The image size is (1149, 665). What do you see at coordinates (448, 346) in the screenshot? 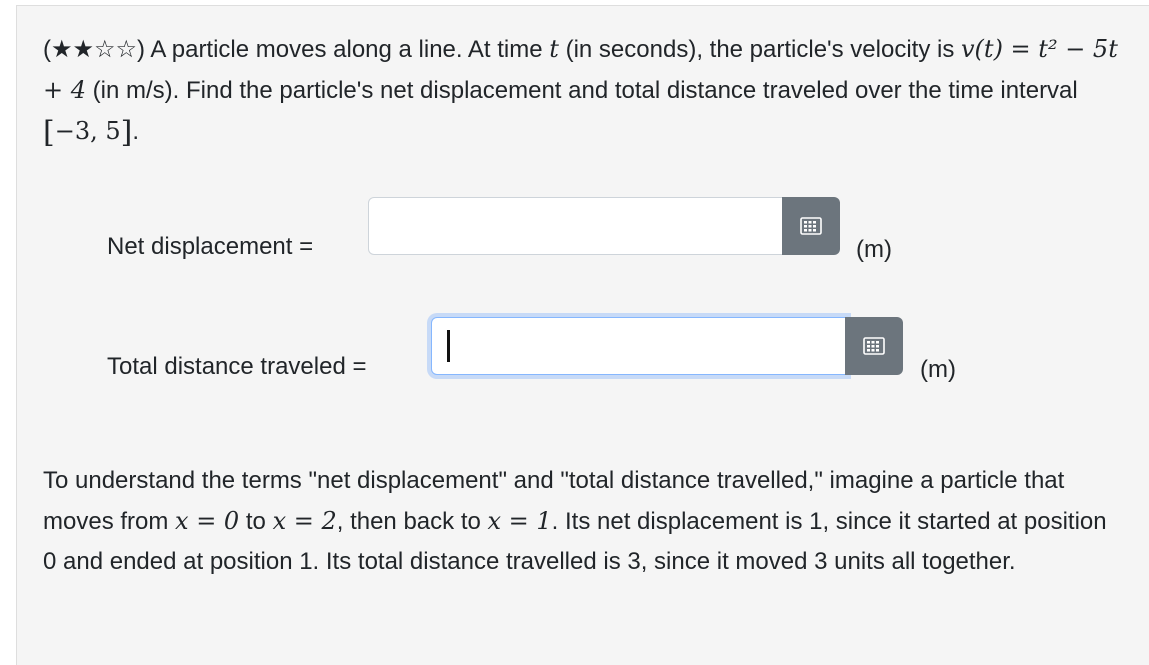
I see `text-caret` at bounding box center [448, 346].